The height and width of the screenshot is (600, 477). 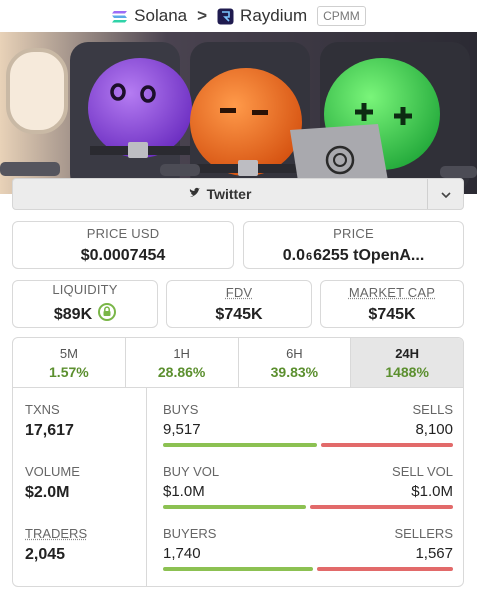 I want to click on market-cap-card: MARKET CAP $745K, so click(x=392, y=304).